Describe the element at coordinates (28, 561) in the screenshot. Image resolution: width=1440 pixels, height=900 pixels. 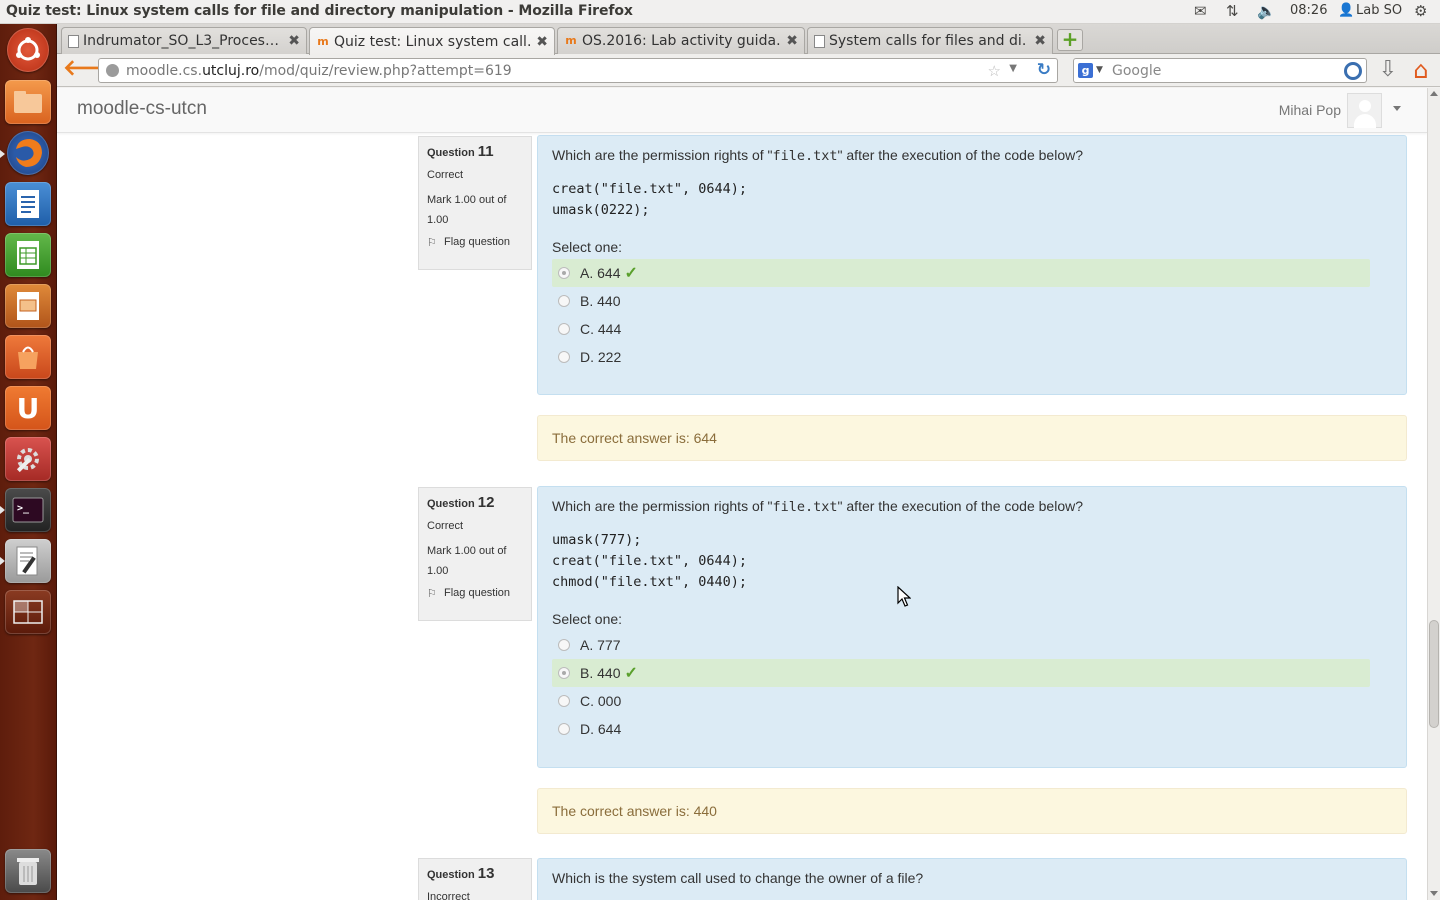
I see `text-editor-icon` at that location.